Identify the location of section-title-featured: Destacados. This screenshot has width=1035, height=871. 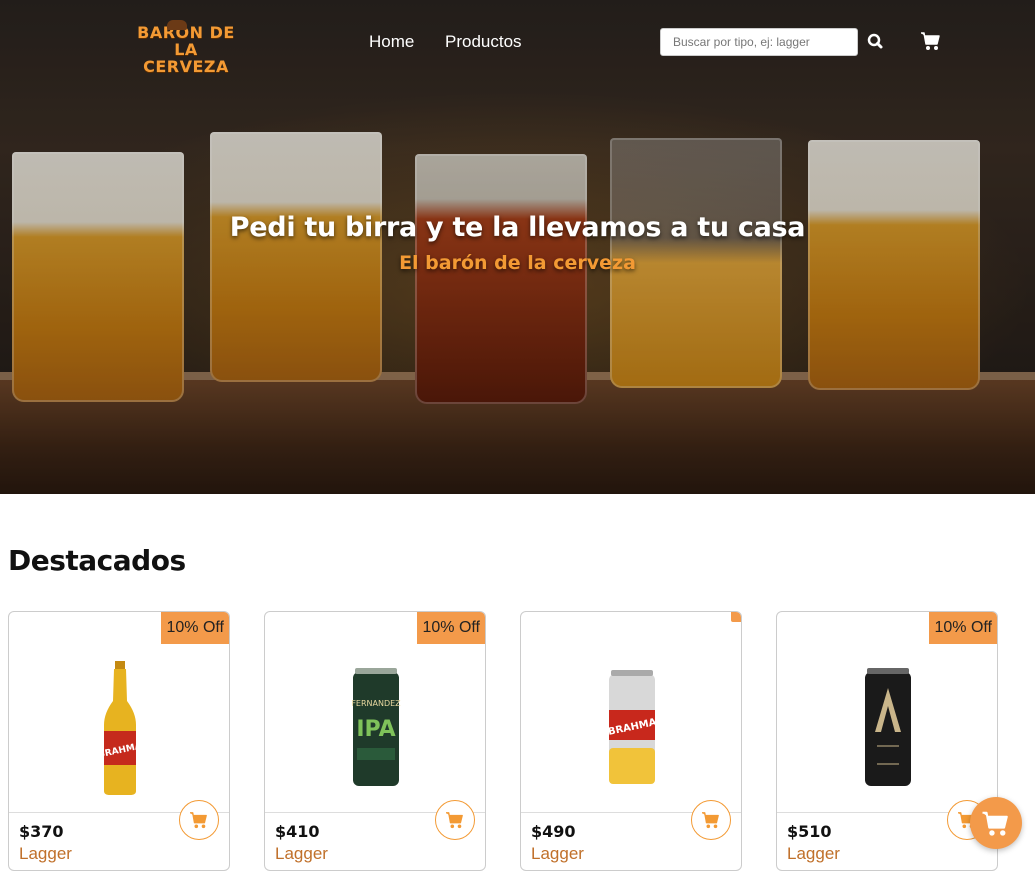
(97, 560).